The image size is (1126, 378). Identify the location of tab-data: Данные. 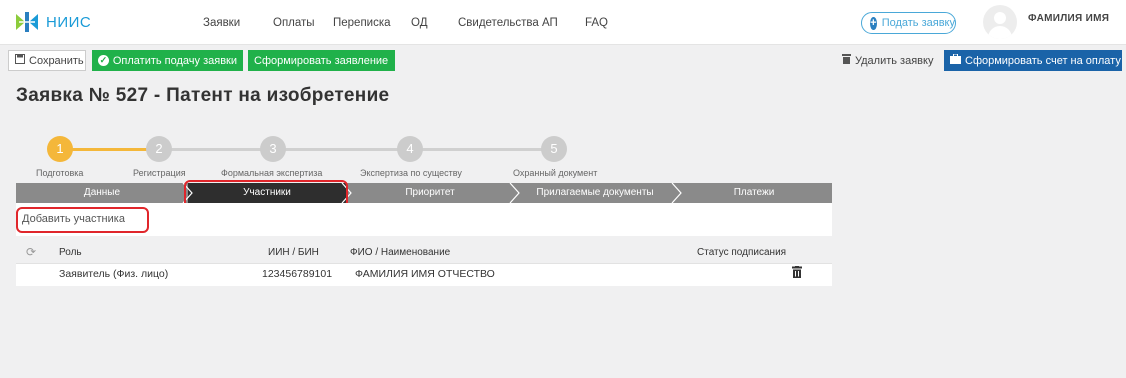
(102, 193).